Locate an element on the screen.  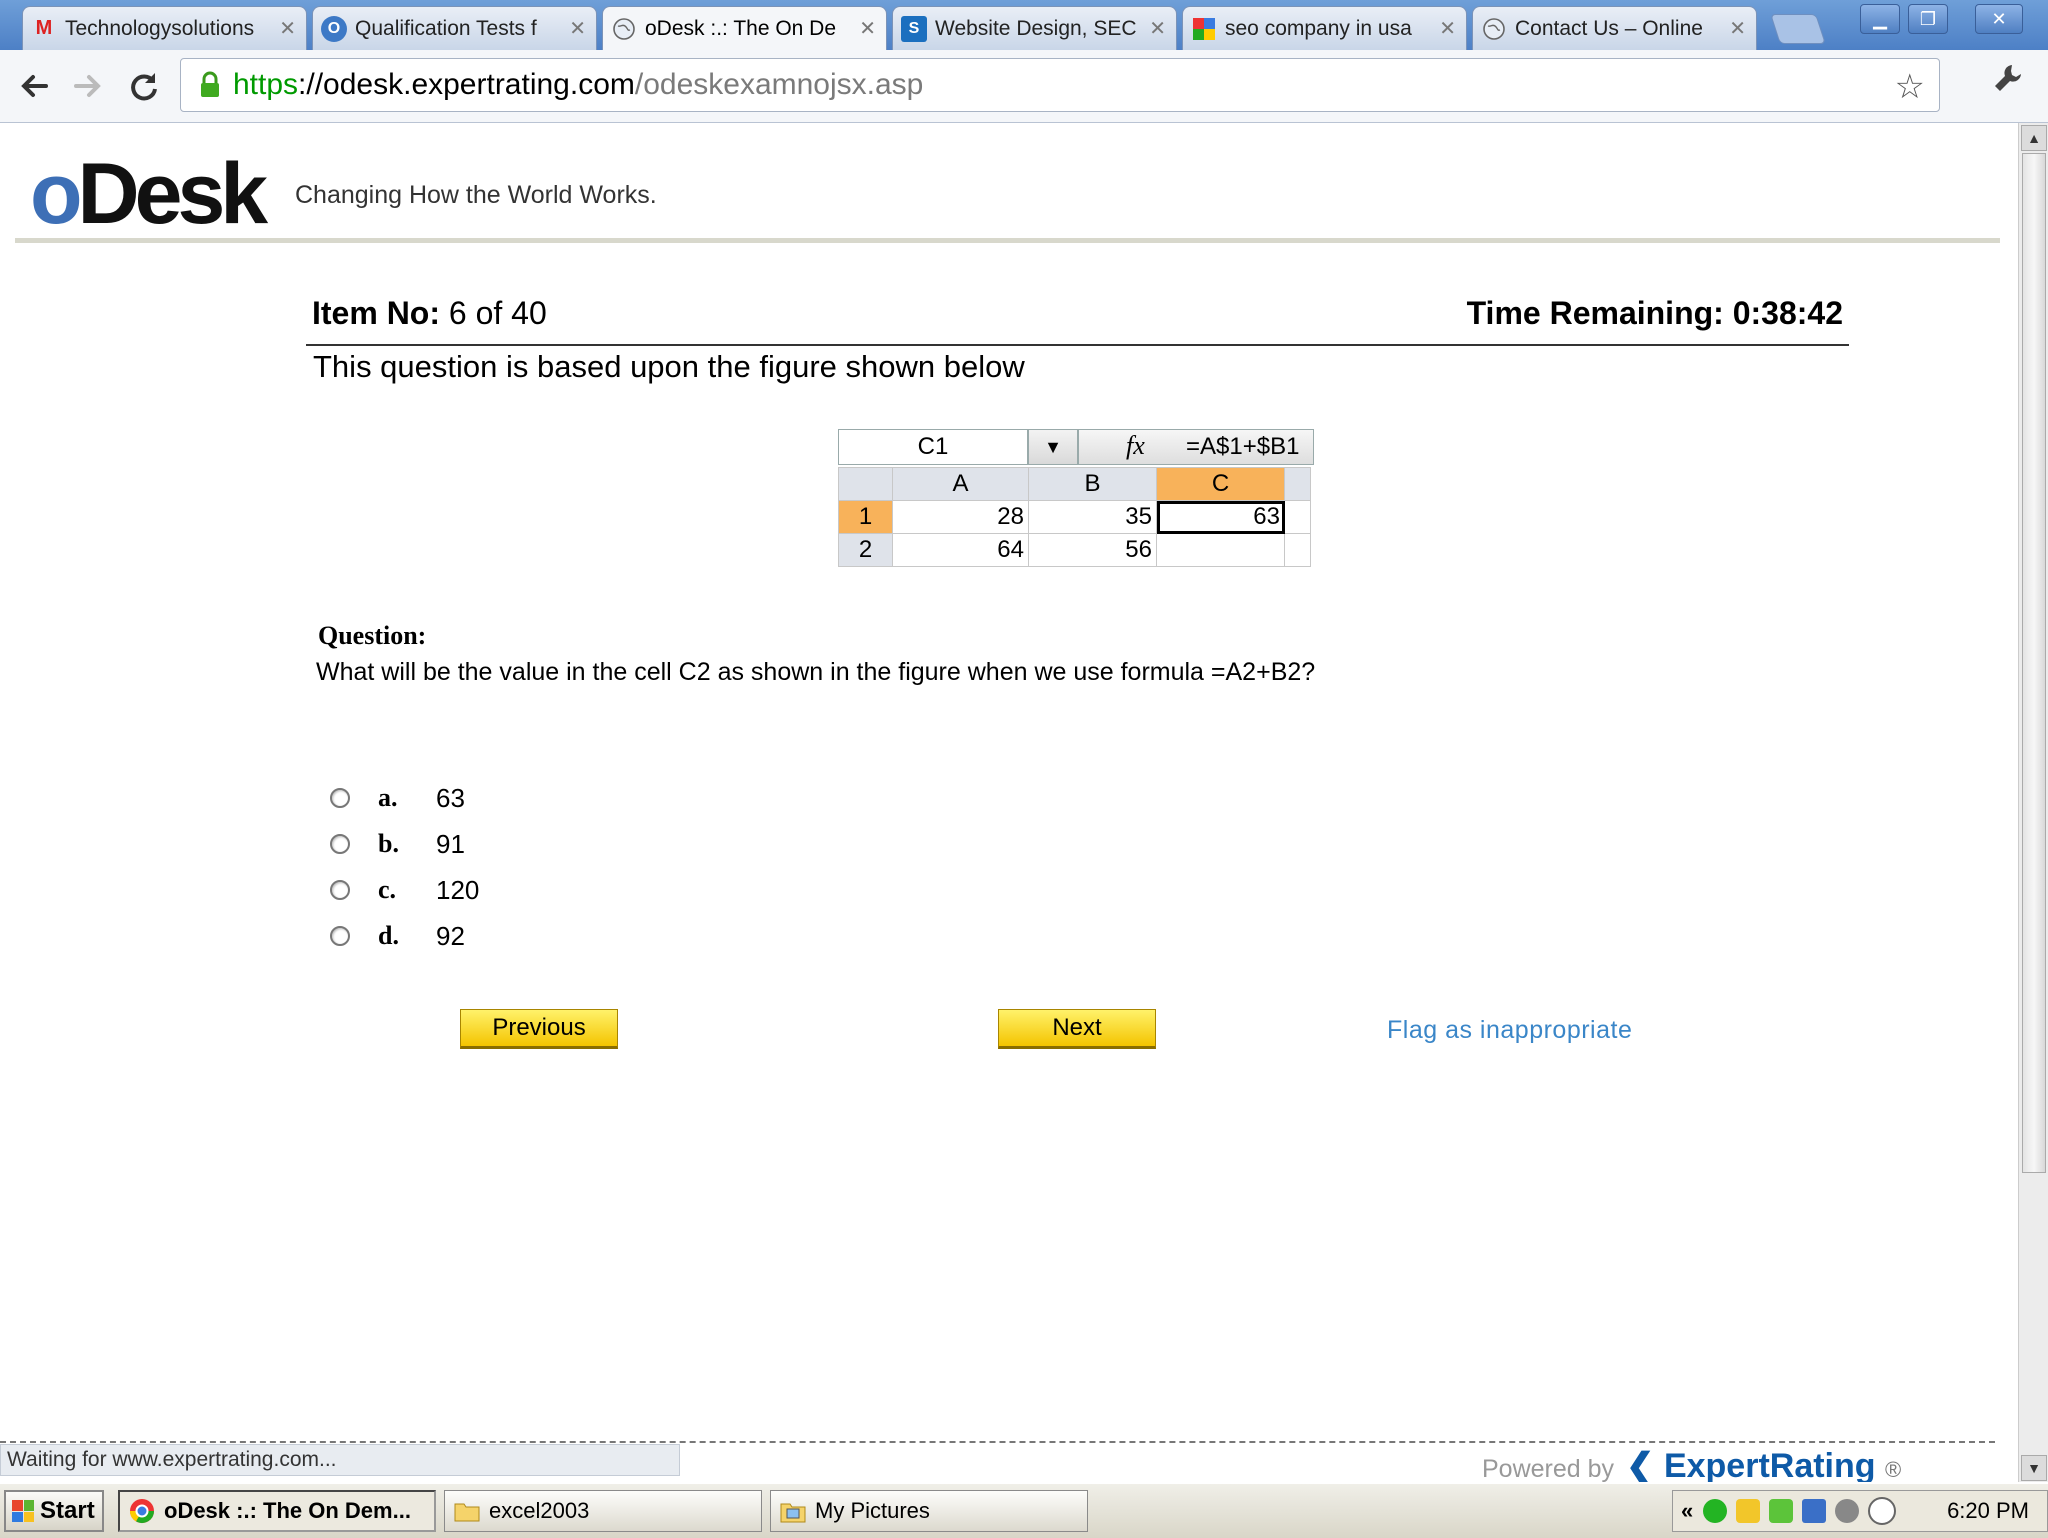
taskbar-item-excel2003: excel2003 is located at coordinates (603, 1511).